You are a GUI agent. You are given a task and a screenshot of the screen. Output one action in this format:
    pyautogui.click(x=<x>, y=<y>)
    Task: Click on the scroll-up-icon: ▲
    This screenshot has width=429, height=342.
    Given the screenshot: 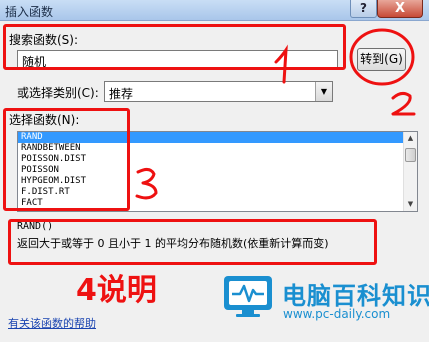 What is the action you would take?
    pyautogui.click(x=410, y=138)
    